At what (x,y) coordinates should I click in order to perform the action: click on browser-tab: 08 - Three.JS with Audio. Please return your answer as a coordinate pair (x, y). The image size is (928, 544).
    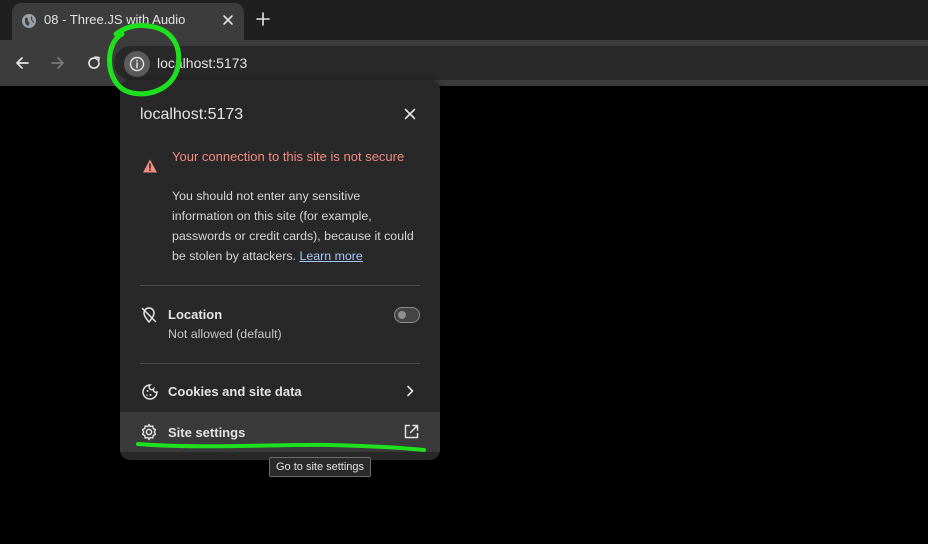
    Looking at the image, I should click on (128, 21).